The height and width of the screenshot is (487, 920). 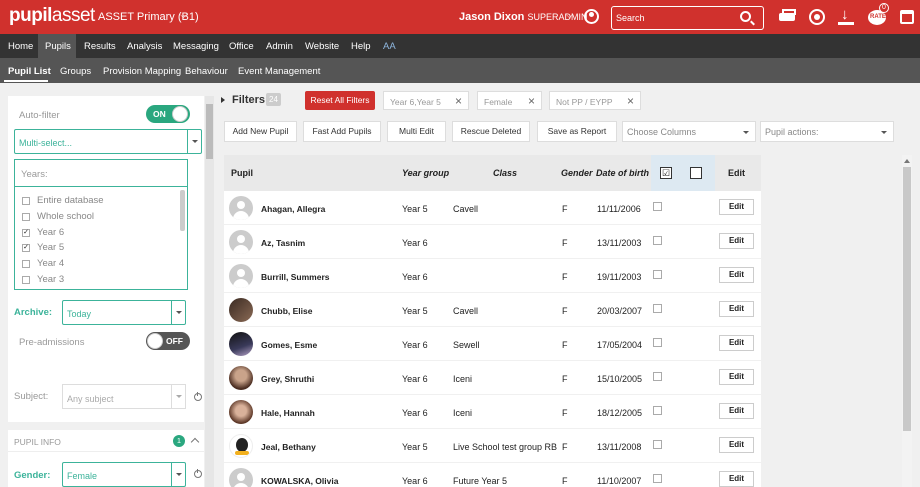 I want to click on gender-select: Female, so click(x=124, y=474).